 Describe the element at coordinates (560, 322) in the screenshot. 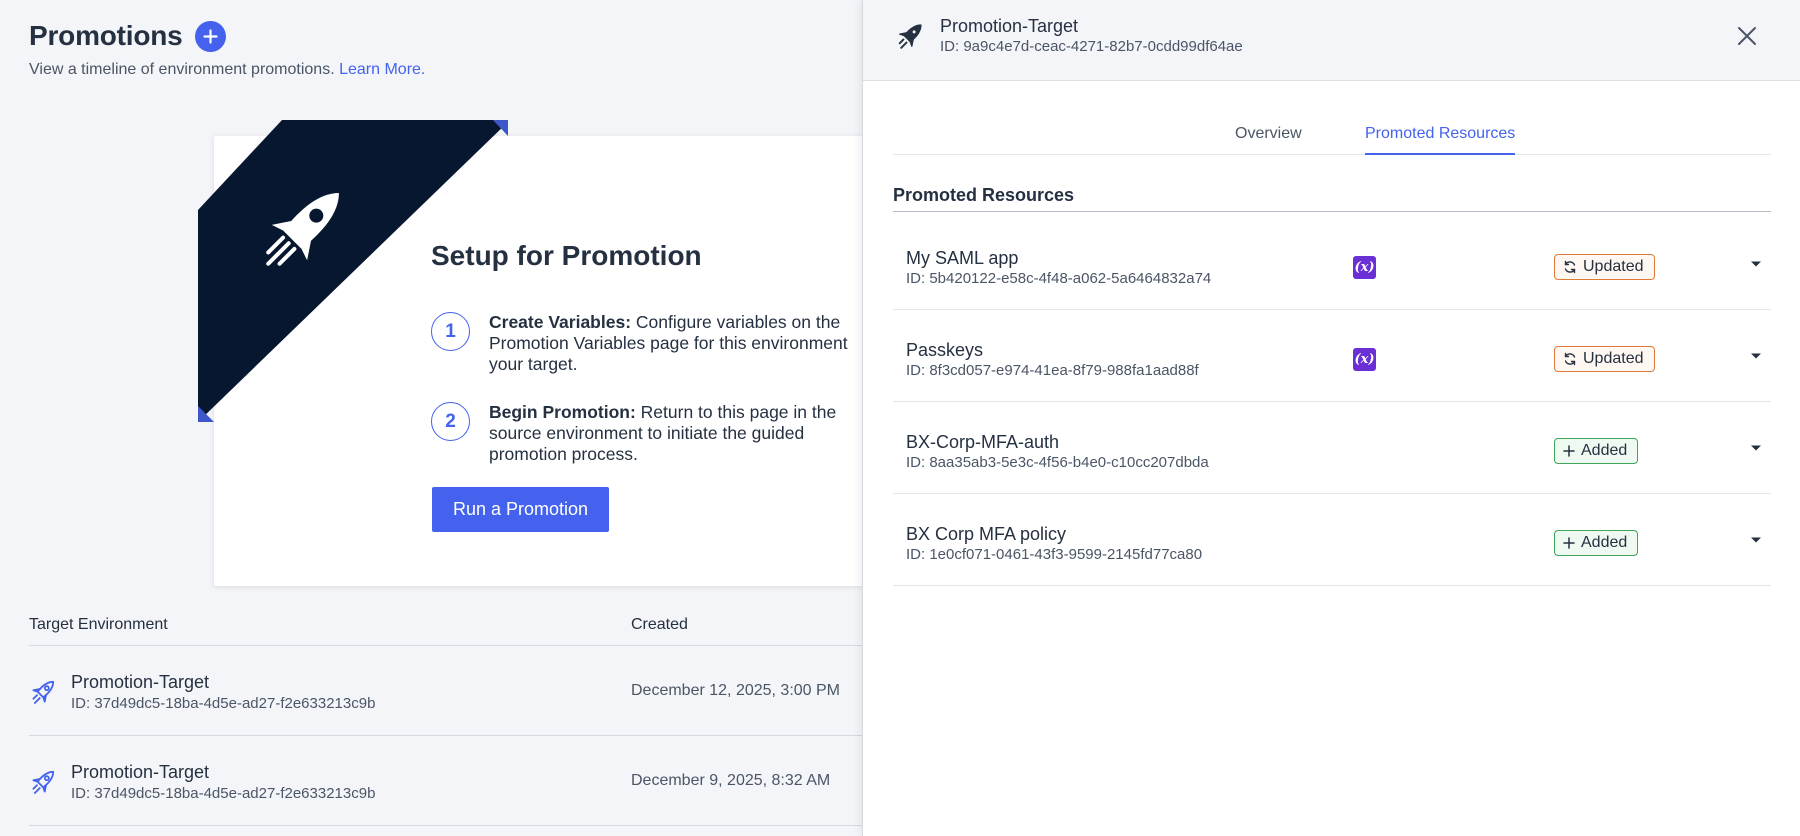

I see `step-heading: Create Variables:` at that location.